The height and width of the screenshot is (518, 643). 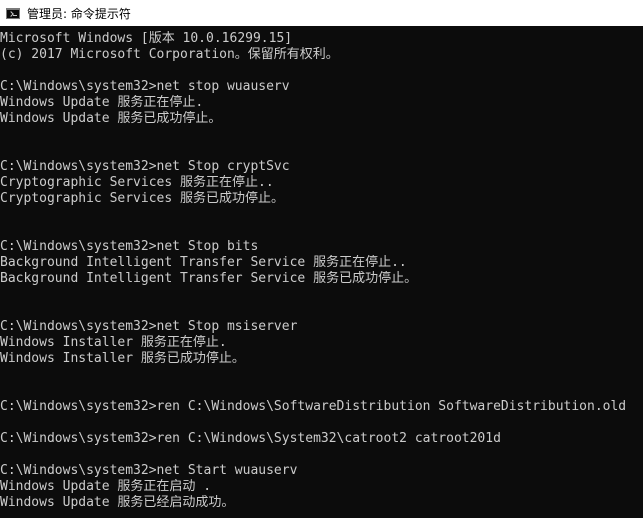 I want to click on console-line: Windows Installer 服务已成功停止。, so click(x=122, y=358).